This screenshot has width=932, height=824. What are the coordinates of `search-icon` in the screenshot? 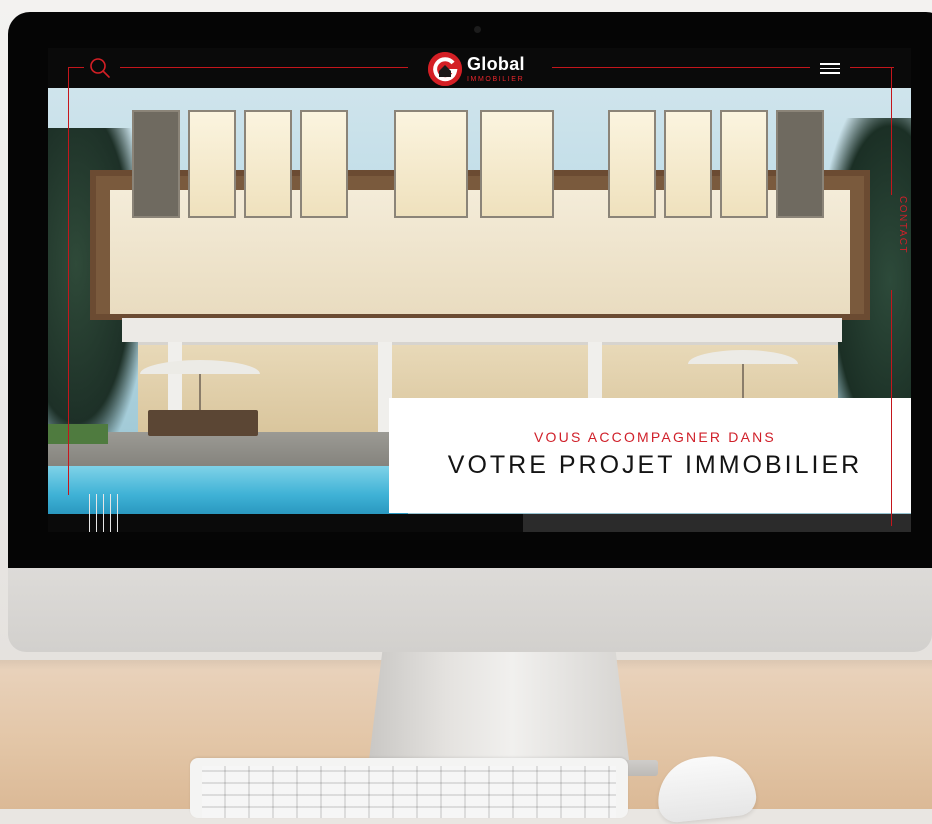 It's located at (100, 68).